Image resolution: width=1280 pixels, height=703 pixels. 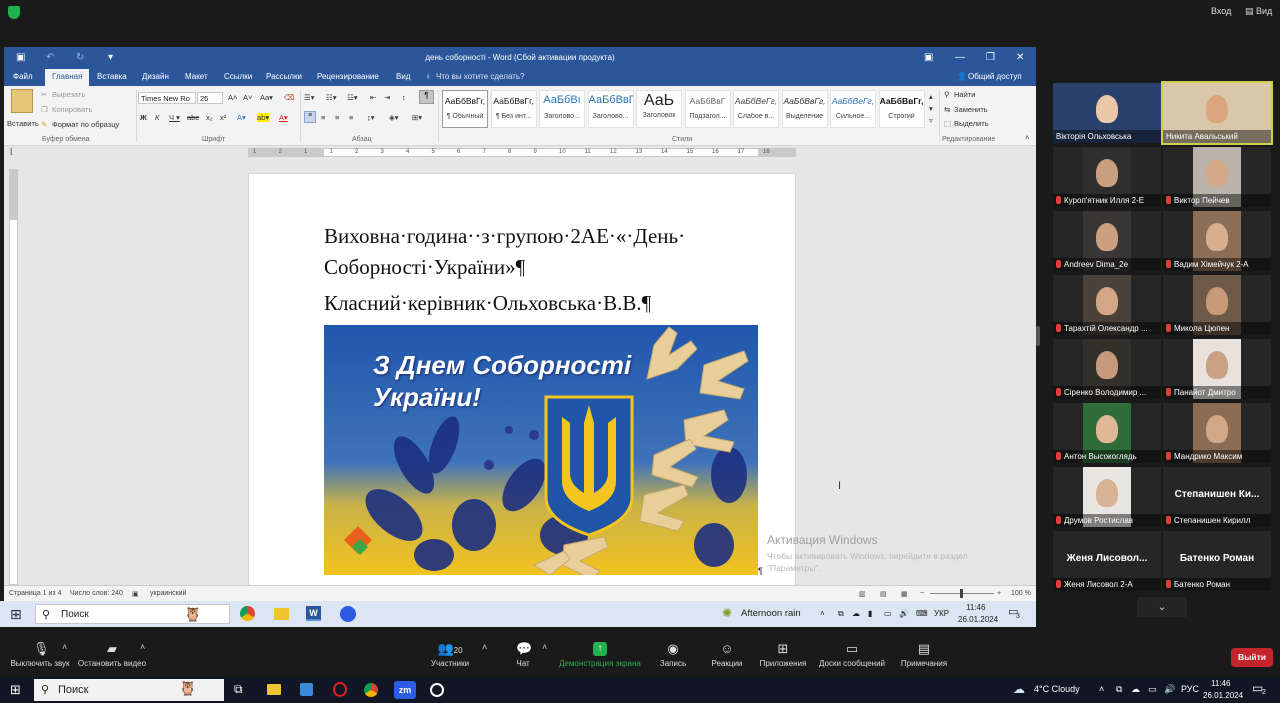 I want to click on view-icon: ▤, so click(x=1249, y=11).